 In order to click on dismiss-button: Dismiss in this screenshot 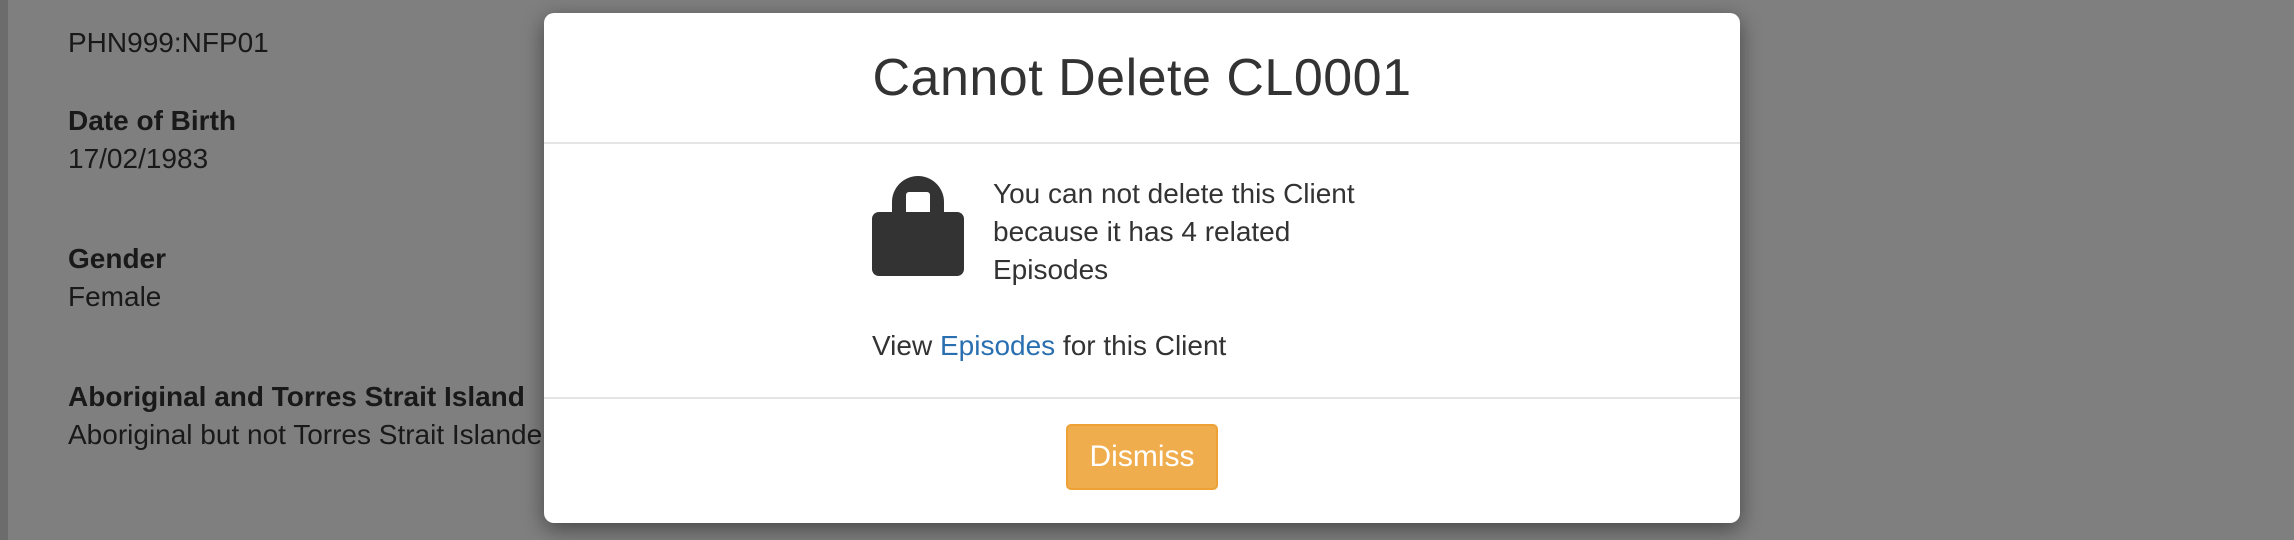, I will do `click(1142, 457)`.